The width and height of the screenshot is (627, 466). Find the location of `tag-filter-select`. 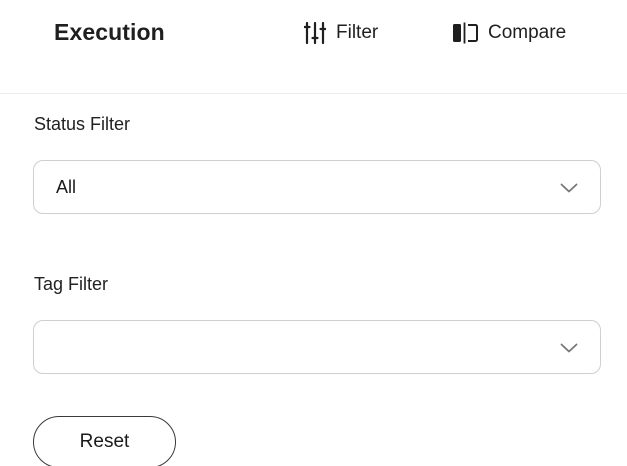

tag-filter-select is located at coordinates (317, 347).